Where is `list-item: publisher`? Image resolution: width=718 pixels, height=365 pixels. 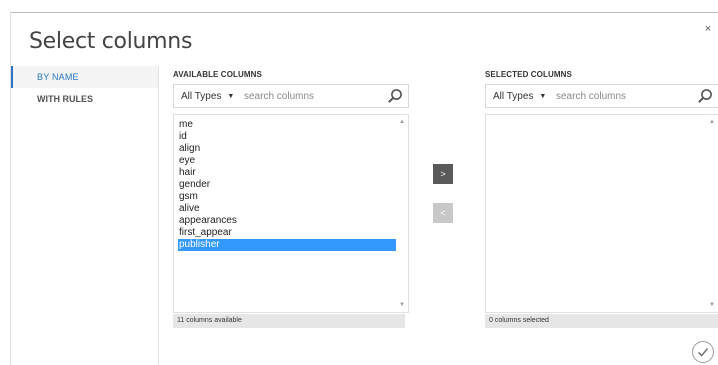
list-item: publisher is located at coordinates (287, 245).